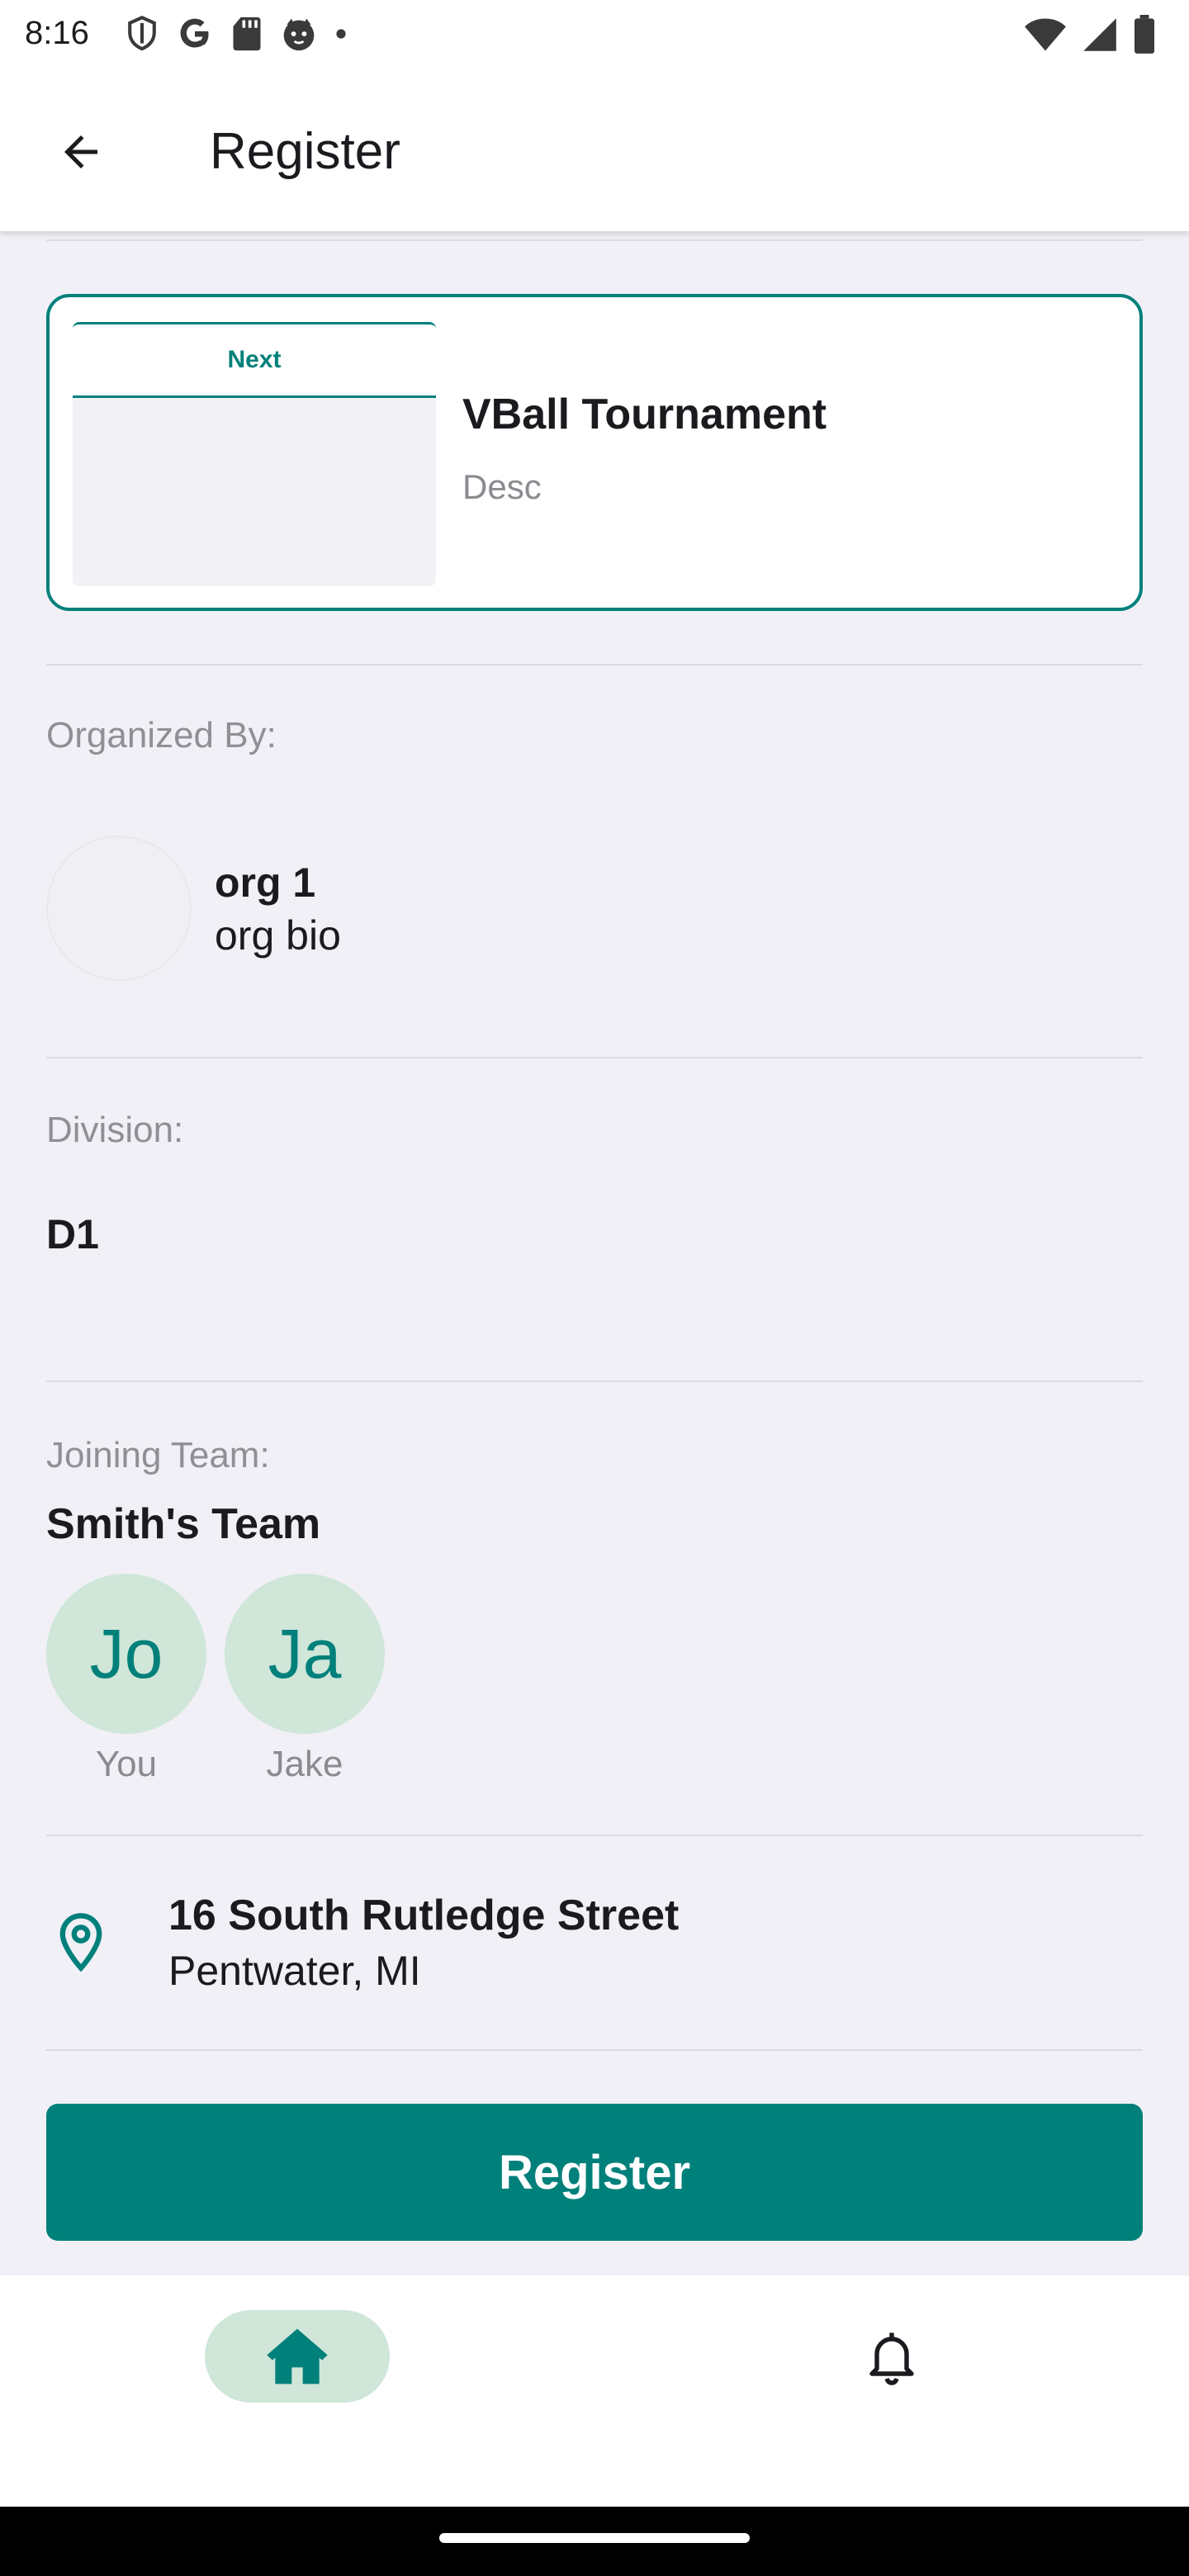 The image size is (1189, 2576). I want to click on wifi-icon, so click(1045, 34).